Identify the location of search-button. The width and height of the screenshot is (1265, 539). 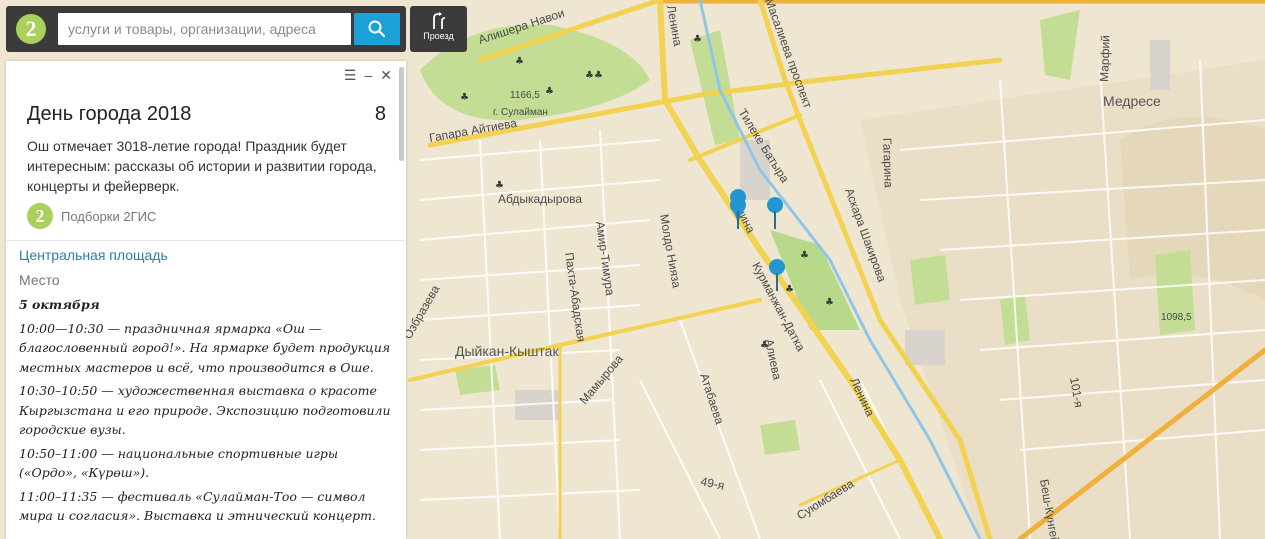
(377, 29).